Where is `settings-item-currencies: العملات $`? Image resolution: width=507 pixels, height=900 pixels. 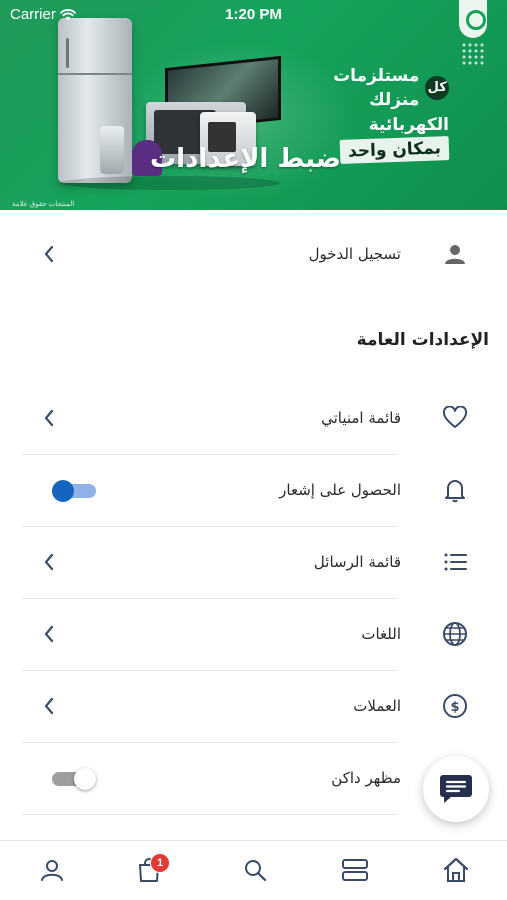
settings-item-currencies: العملات $ is located at coordinates (253, 706).